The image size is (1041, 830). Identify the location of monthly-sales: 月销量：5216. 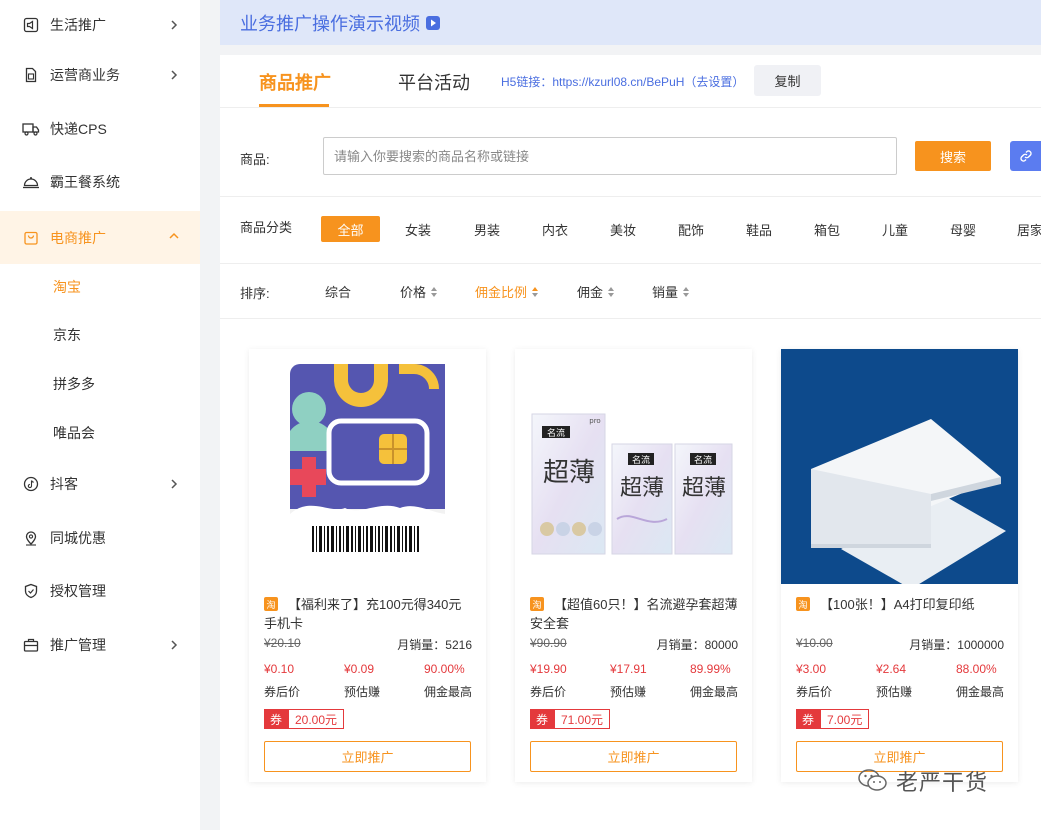
(434, 645).